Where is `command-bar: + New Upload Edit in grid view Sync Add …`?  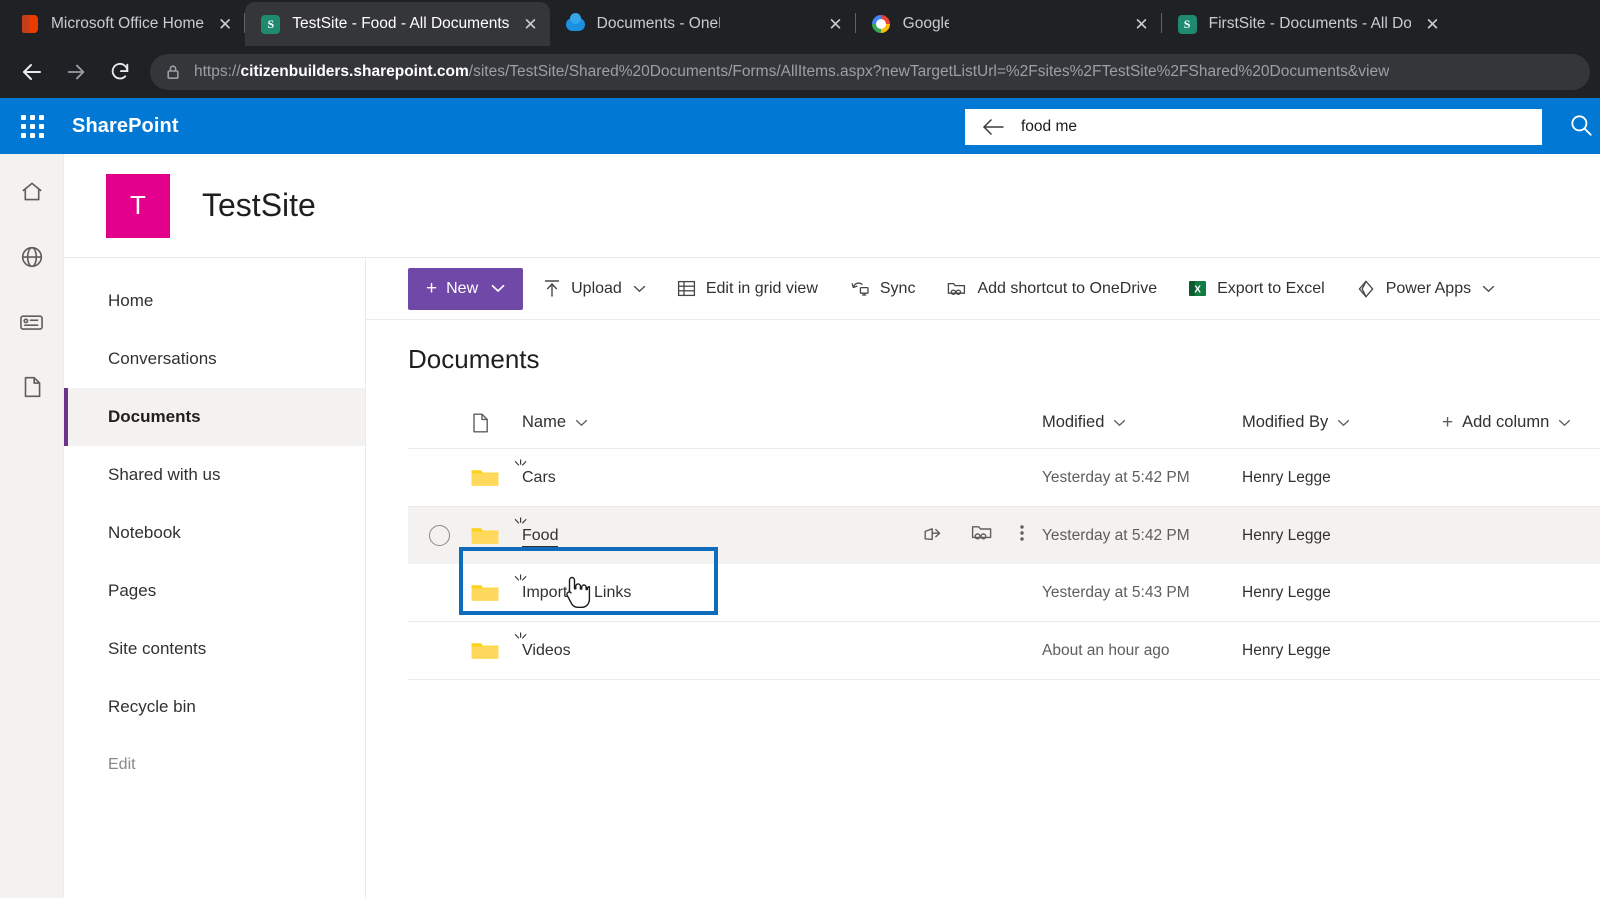
command-bar: + New Upload Edit in grid view Sync Add … is located at coordinates (983, 289).